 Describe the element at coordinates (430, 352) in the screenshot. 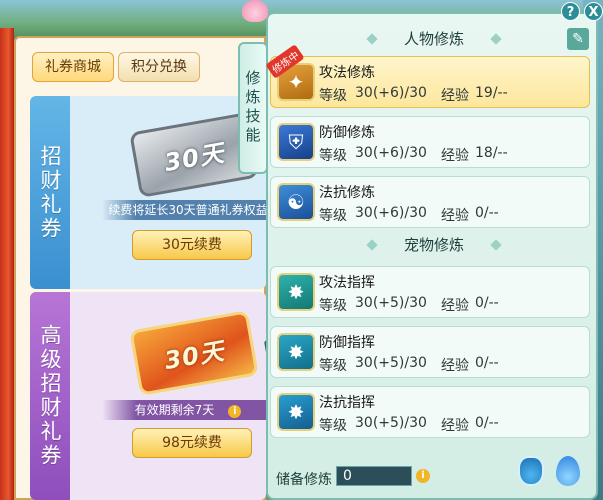

I see `skill-row: ✸ 防御指挥 等级 30(+5)/30 经验 0/--` at that location.